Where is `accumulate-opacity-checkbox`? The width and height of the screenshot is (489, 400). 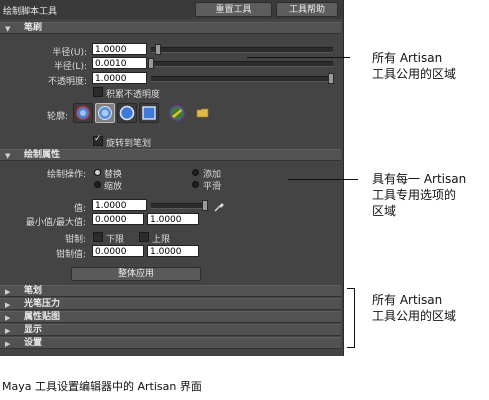
accumulate-opacity-checkbox is located at coordinates (98, 92).